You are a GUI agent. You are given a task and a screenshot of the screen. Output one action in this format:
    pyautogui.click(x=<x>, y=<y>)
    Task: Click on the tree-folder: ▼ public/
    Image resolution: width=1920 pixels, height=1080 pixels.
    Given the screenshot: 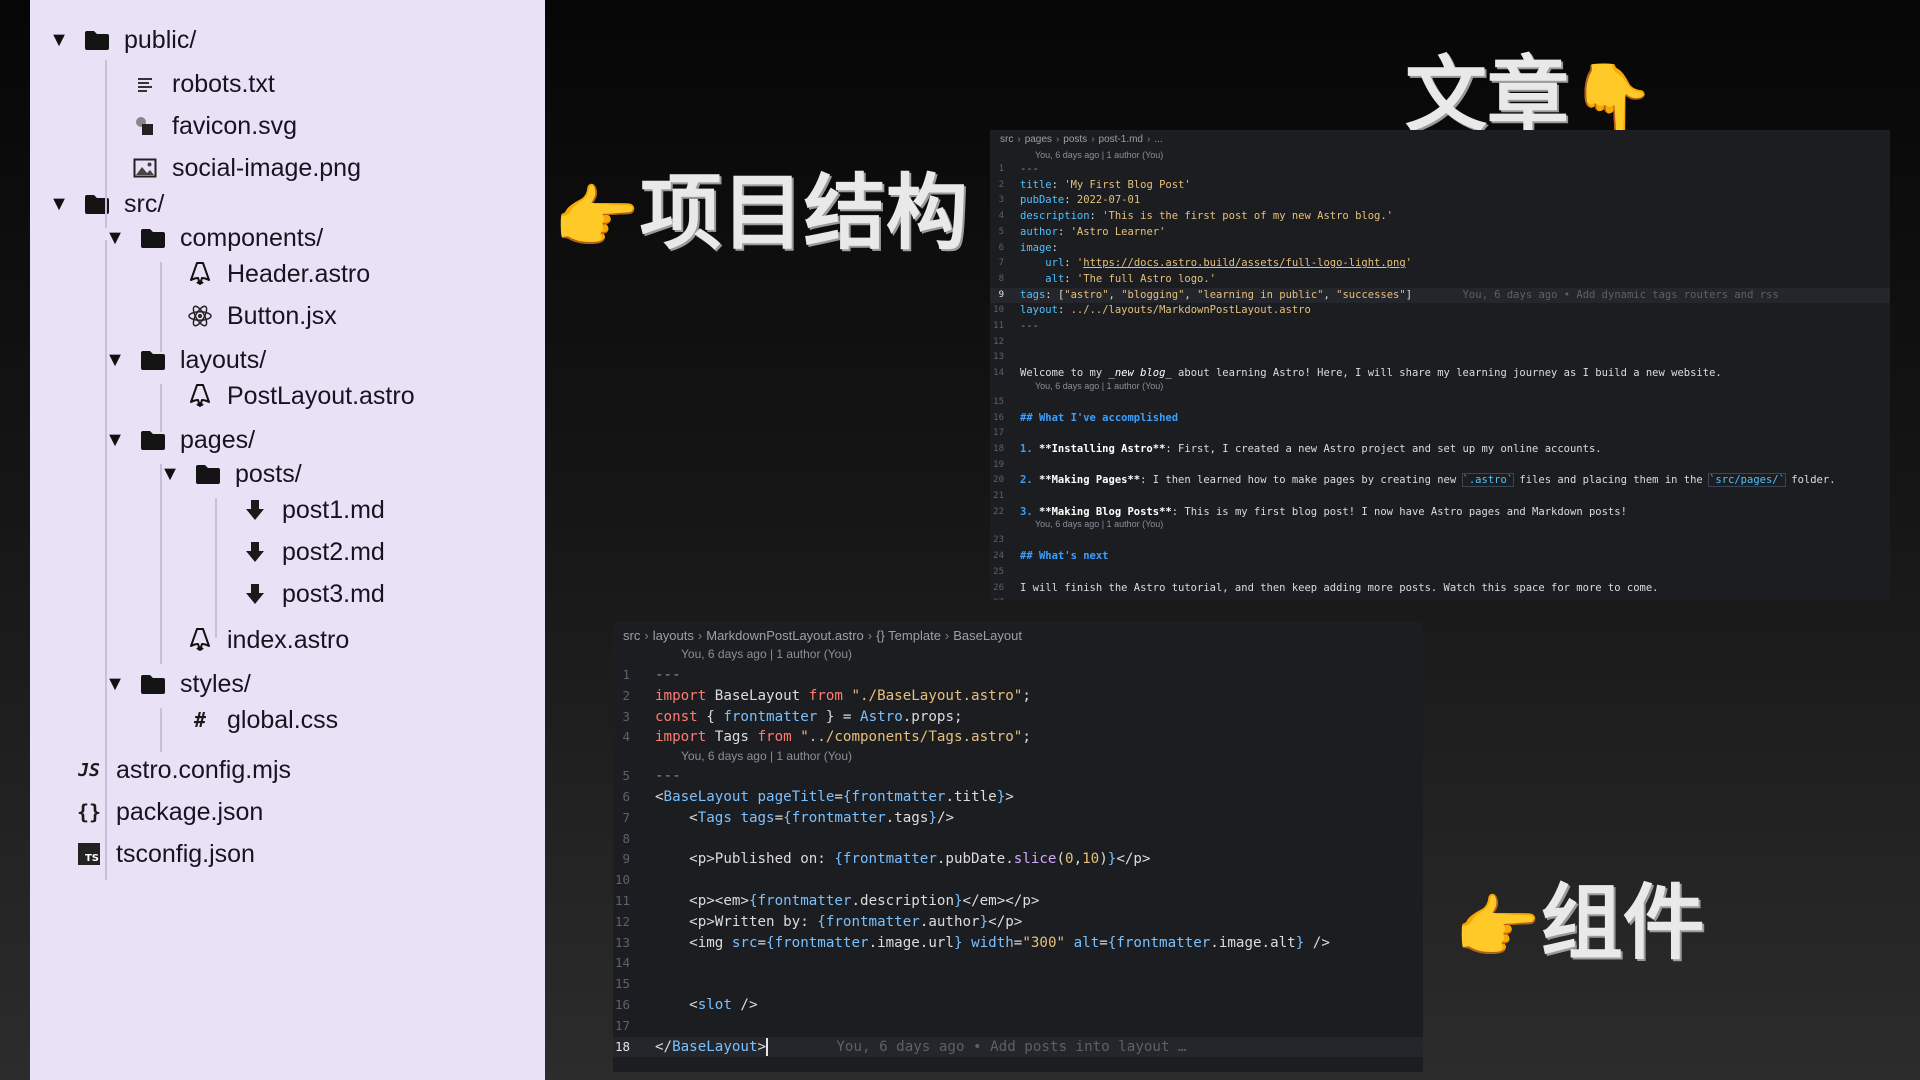 What is the action you would take?
    pyautogui.click(x=122, y=40)
    